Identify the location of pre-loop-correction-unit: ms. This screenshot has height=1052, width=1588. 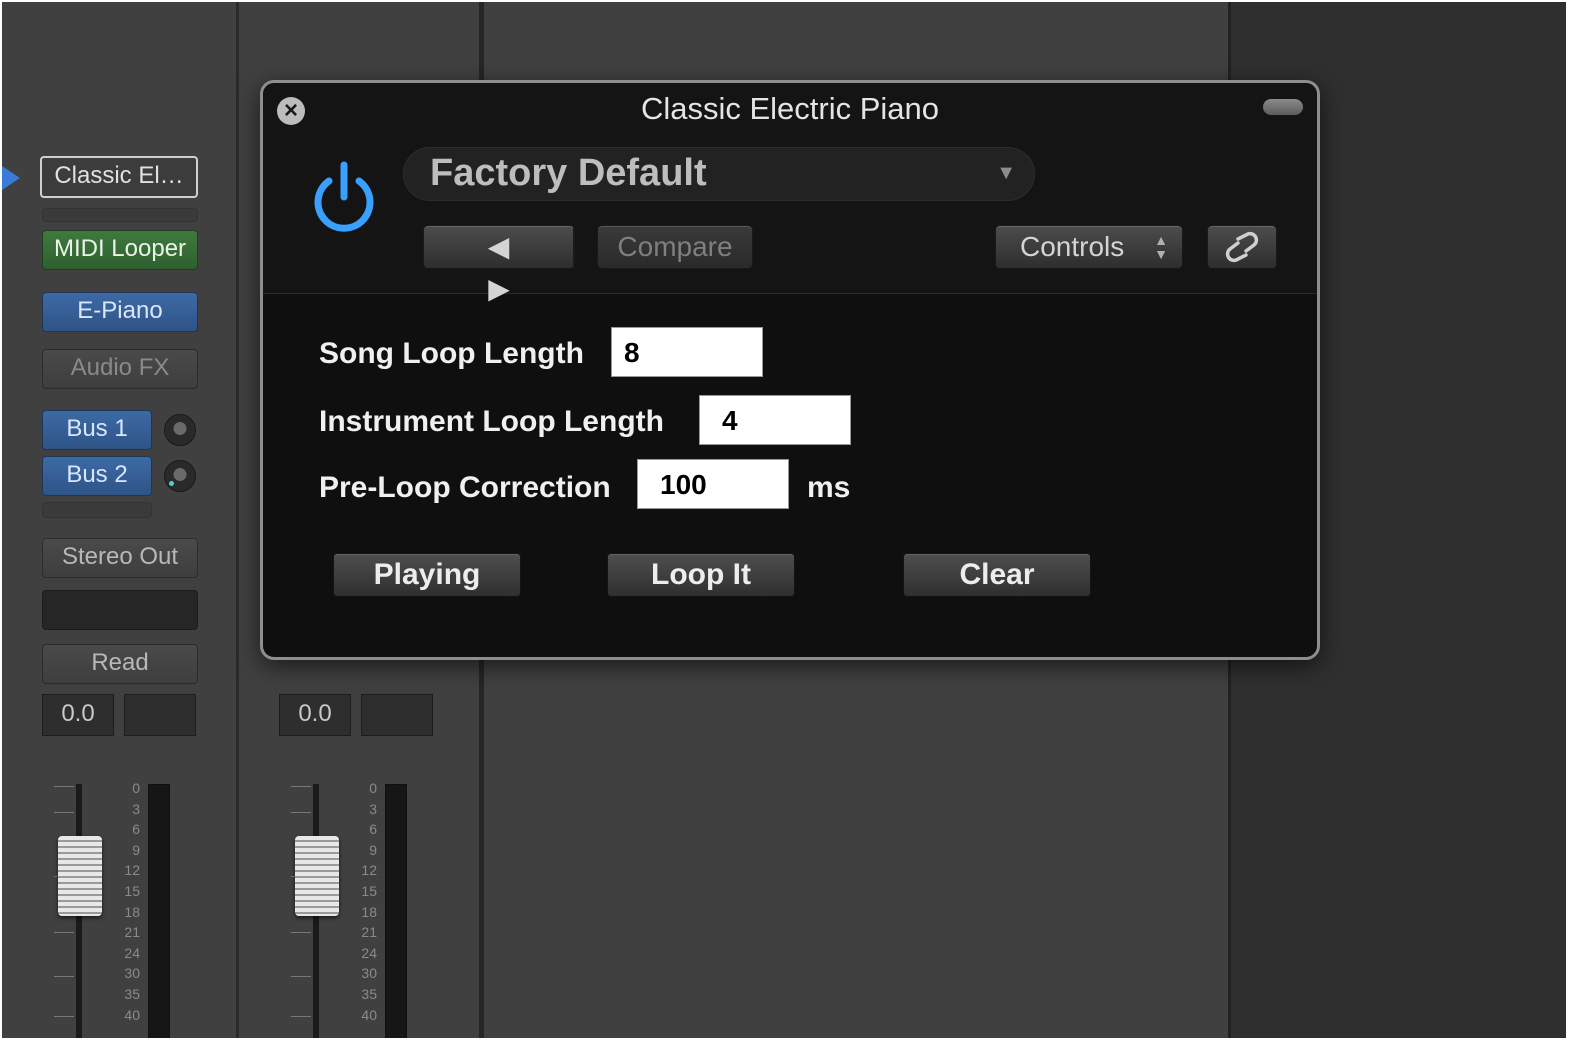
(829, 487).